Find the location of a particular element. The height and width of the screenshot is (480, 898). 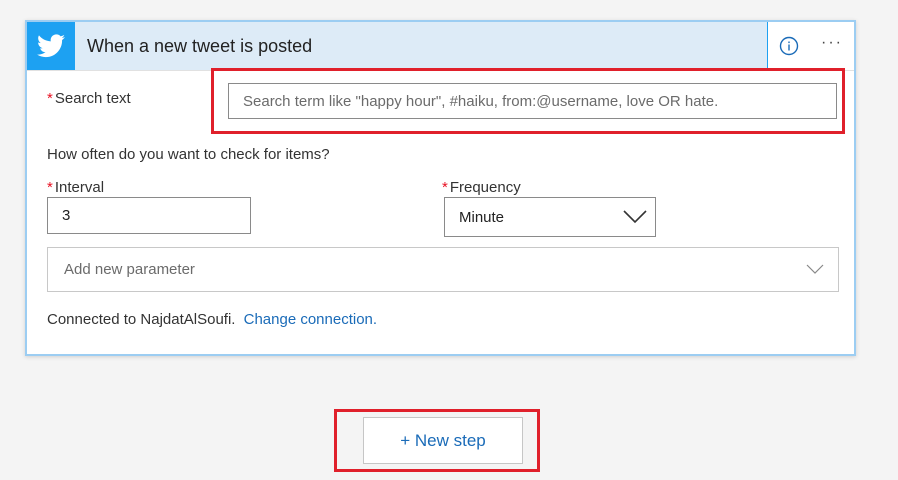

search-text-label: Search text is located at coordinates (92, 98).